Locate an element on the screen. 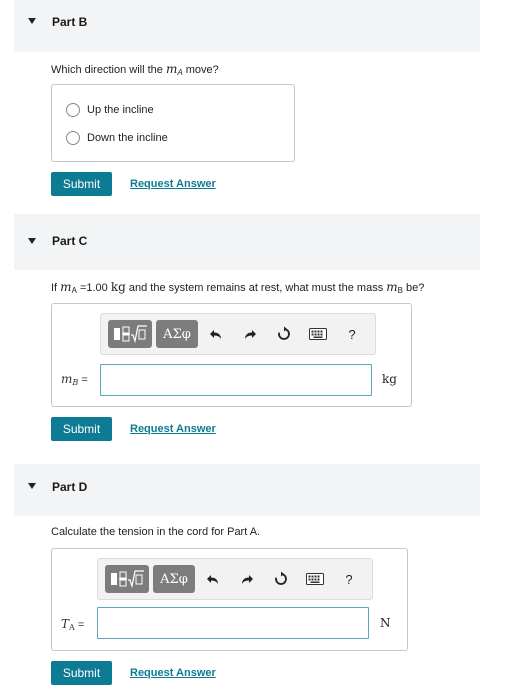 The height and width of the screenshot is (700, 525). part-d-answer-input is located at coordinates (233, 623).